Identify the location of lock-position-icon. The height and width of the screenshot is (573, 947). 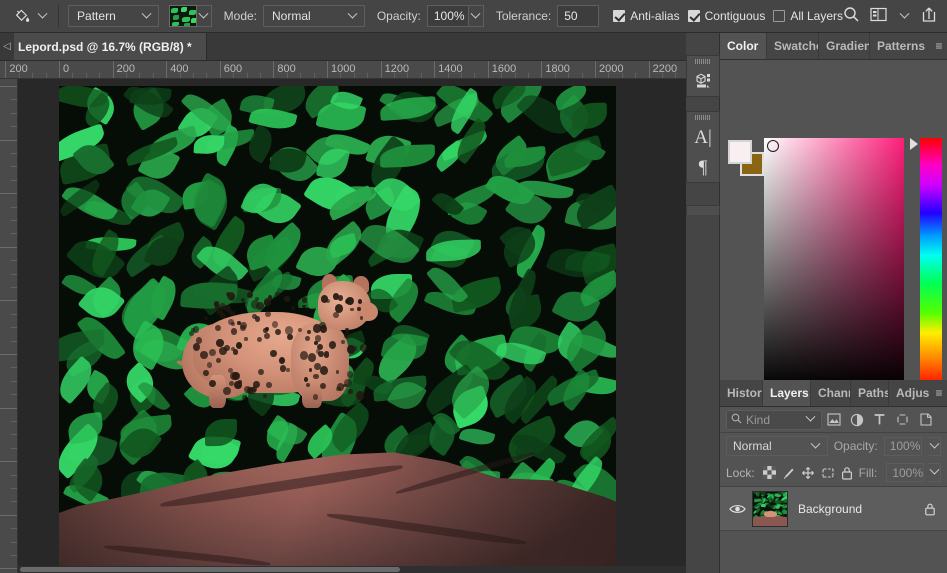
(807, 473).